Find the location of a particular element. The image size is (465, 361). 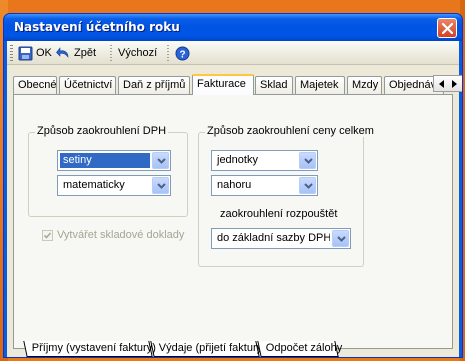

checkmark-icon is located at coordinates (47, 235).